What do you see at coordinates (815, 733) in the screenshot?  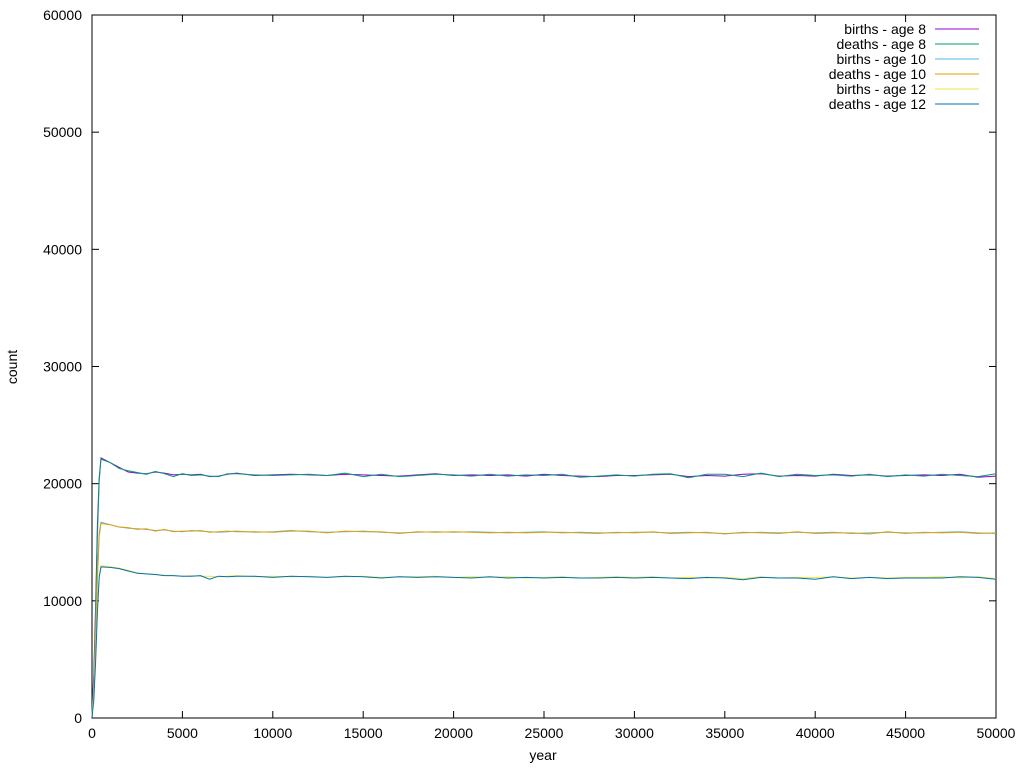 I see `x-tick-label: 40000` at bounding box center [815, 733].